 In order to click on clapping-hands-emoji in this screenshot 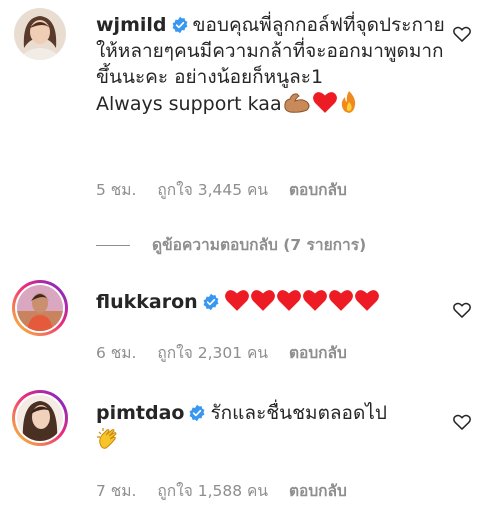, I will do `click(107, 438)`.